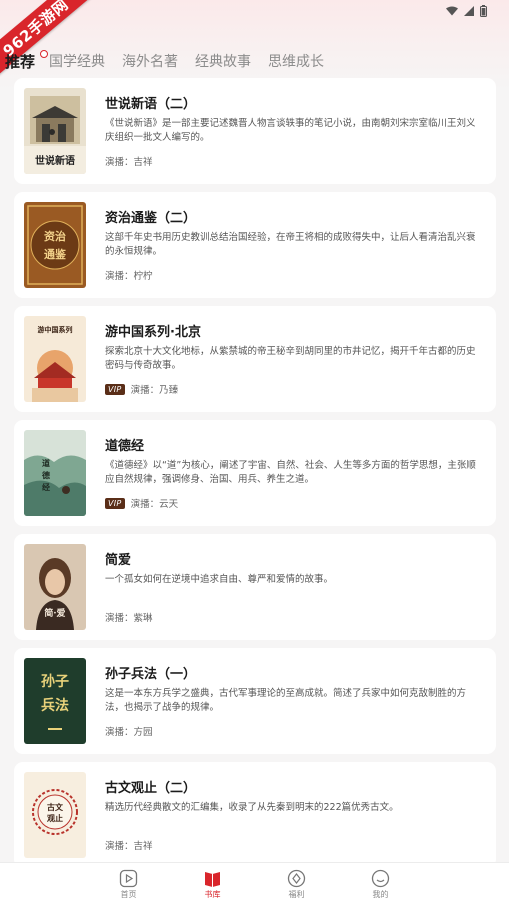 The width and height of the screenshot is (509, 905). I want to click on book-card: 简·爱 简爱 一个孤女如何在逆境中追求自由、尊严和爱情的故事。 演播：紫琳, so click(255, 587).